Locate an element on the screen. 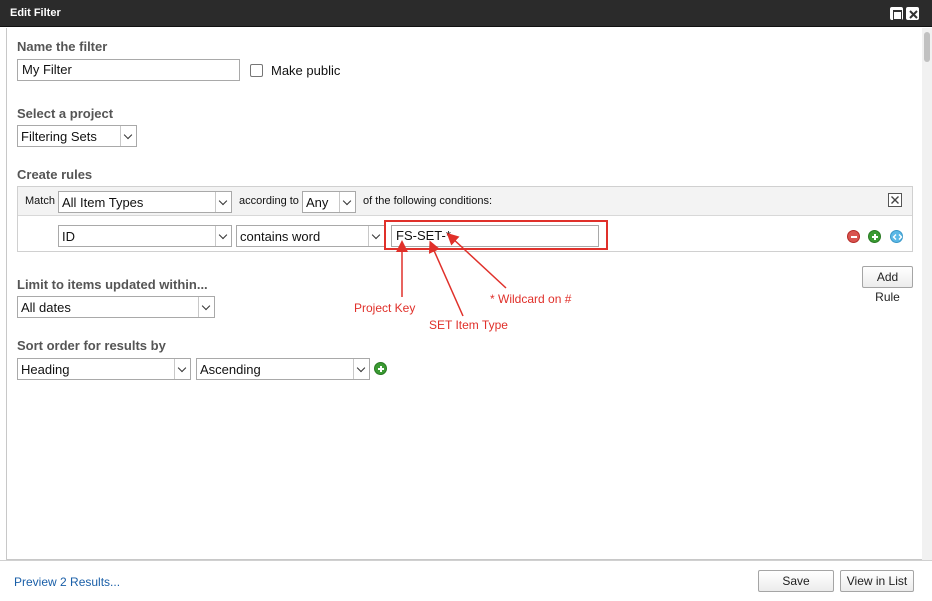  annotation-project-key: Project Key is located at coordinates (385, 308).